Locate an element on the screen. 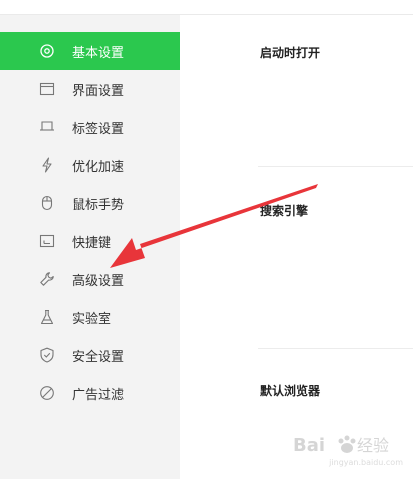 Image resolution: width=413 pixels, height=479 pixels. sidebar-item-interface-settings: 界面设置 is located at coordinates (90, 89).